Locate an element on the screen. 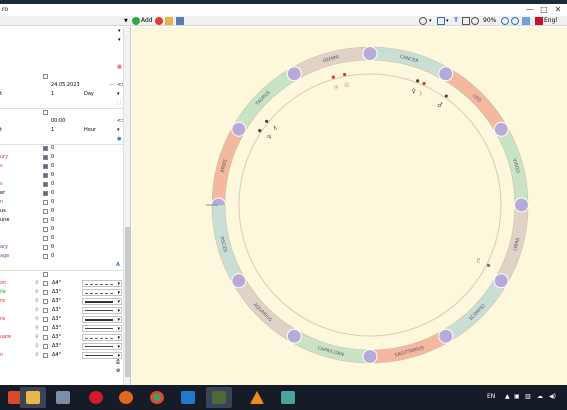 The height and width of the screenshot is (410, 567). time-step-value: 1 is located at coordinates (52, 130).